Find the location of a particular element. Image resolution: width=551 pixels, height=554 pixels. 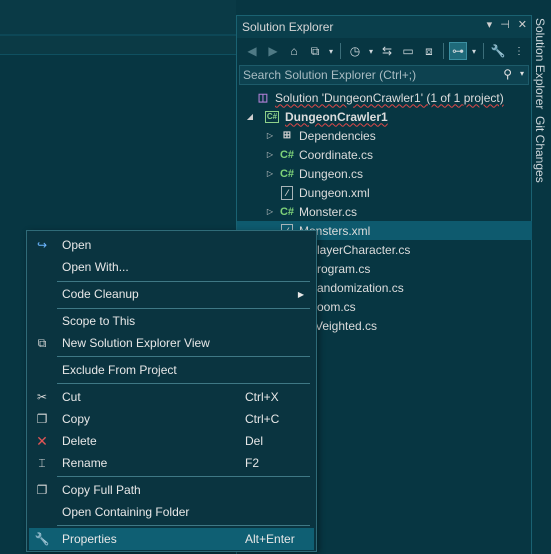

views-dropdown-icon: ▾ is located at coordinates (331, 51).